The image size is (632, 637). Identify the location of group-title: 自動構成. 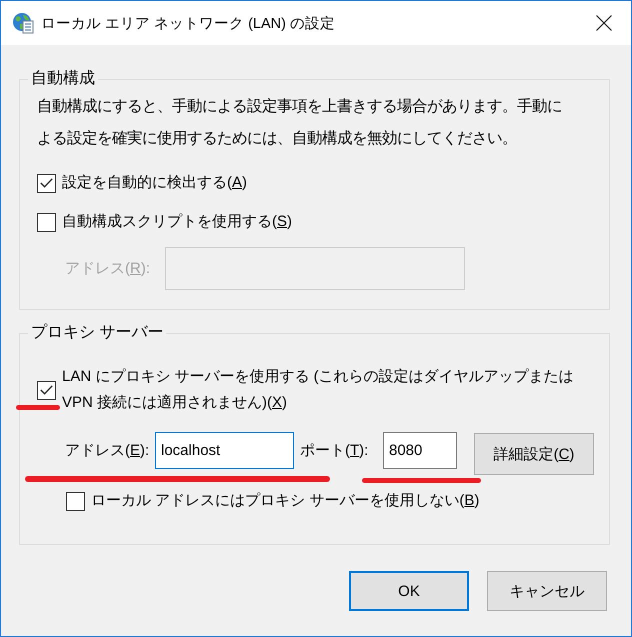
(63, 78).